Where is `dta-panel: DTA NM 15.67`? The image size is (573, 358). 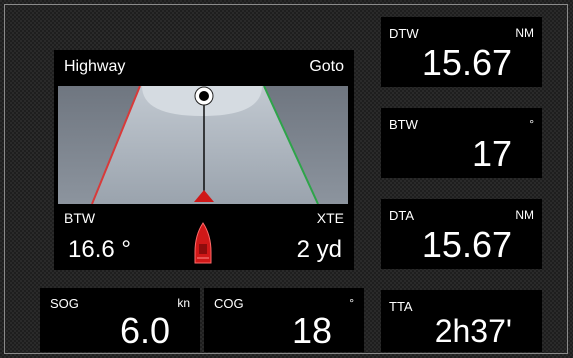 dta-panel: DTA NM 15.67 is located at coordinates (461, 234).